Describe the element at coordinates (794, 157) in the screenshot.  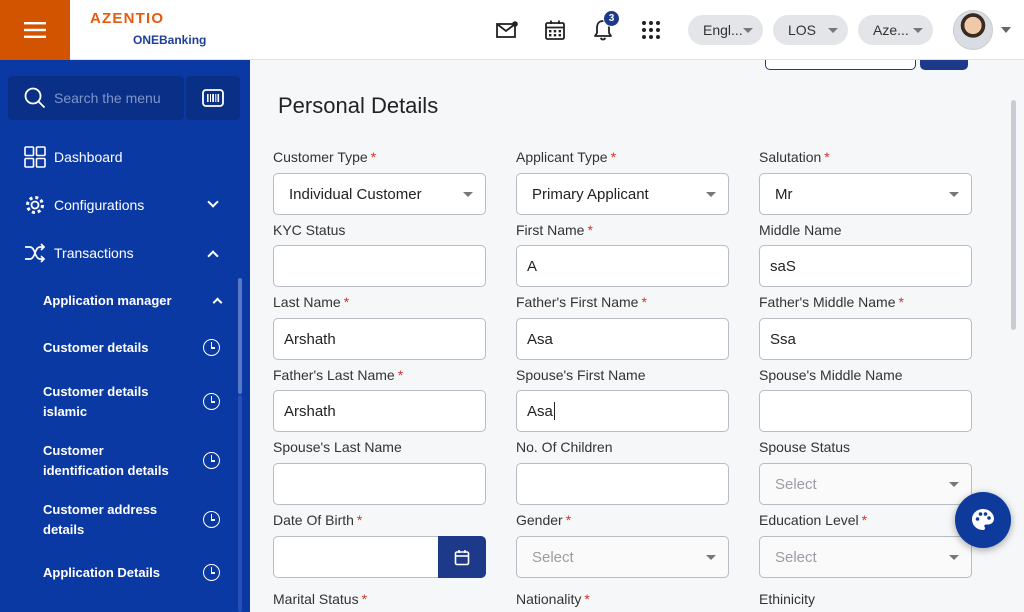
I see `salutation-label: Salutation *` at that location.